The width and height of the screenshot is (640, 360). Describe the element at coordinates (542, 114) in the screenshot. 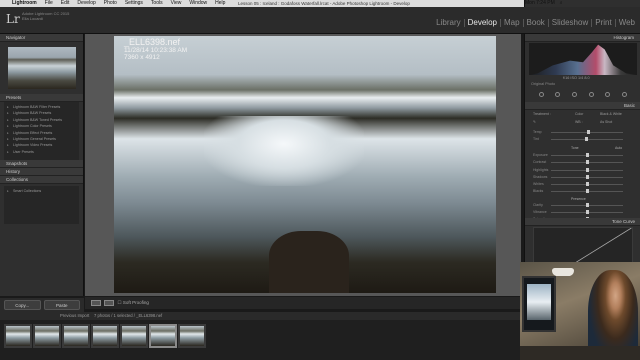

I see `treatment-label: Treatment :` at that location.